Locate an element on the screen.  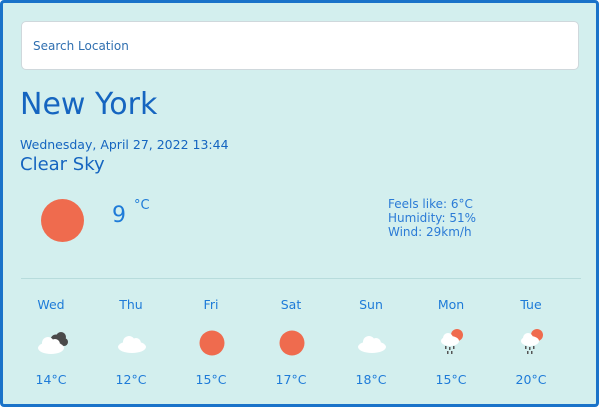
wind: Wind: 29km/h is located at coordinates (430, 232).